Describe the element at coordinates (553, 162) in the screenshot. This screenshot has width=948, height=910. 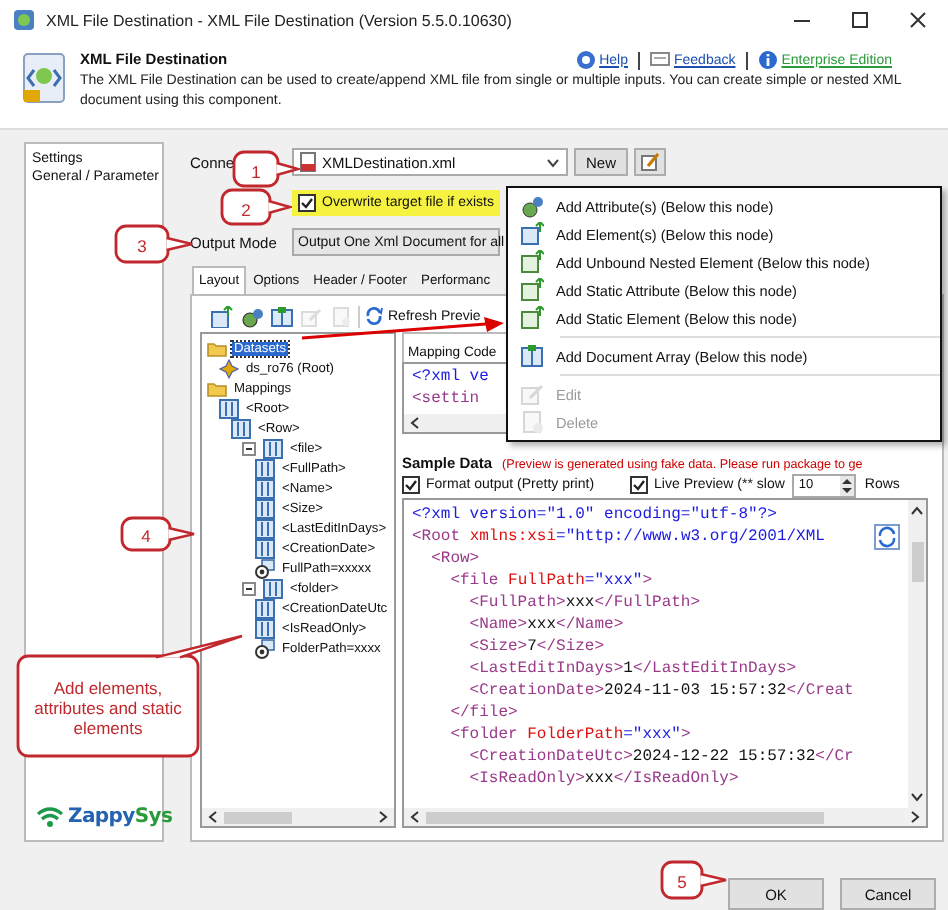
I see `caret-icon` at that location.